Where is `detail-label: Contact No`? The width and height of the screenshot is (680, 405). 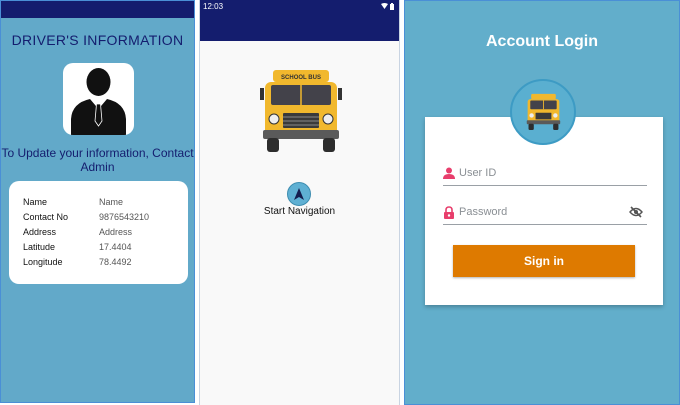 detail-label: Contact No is located at coordinates (46, 217).